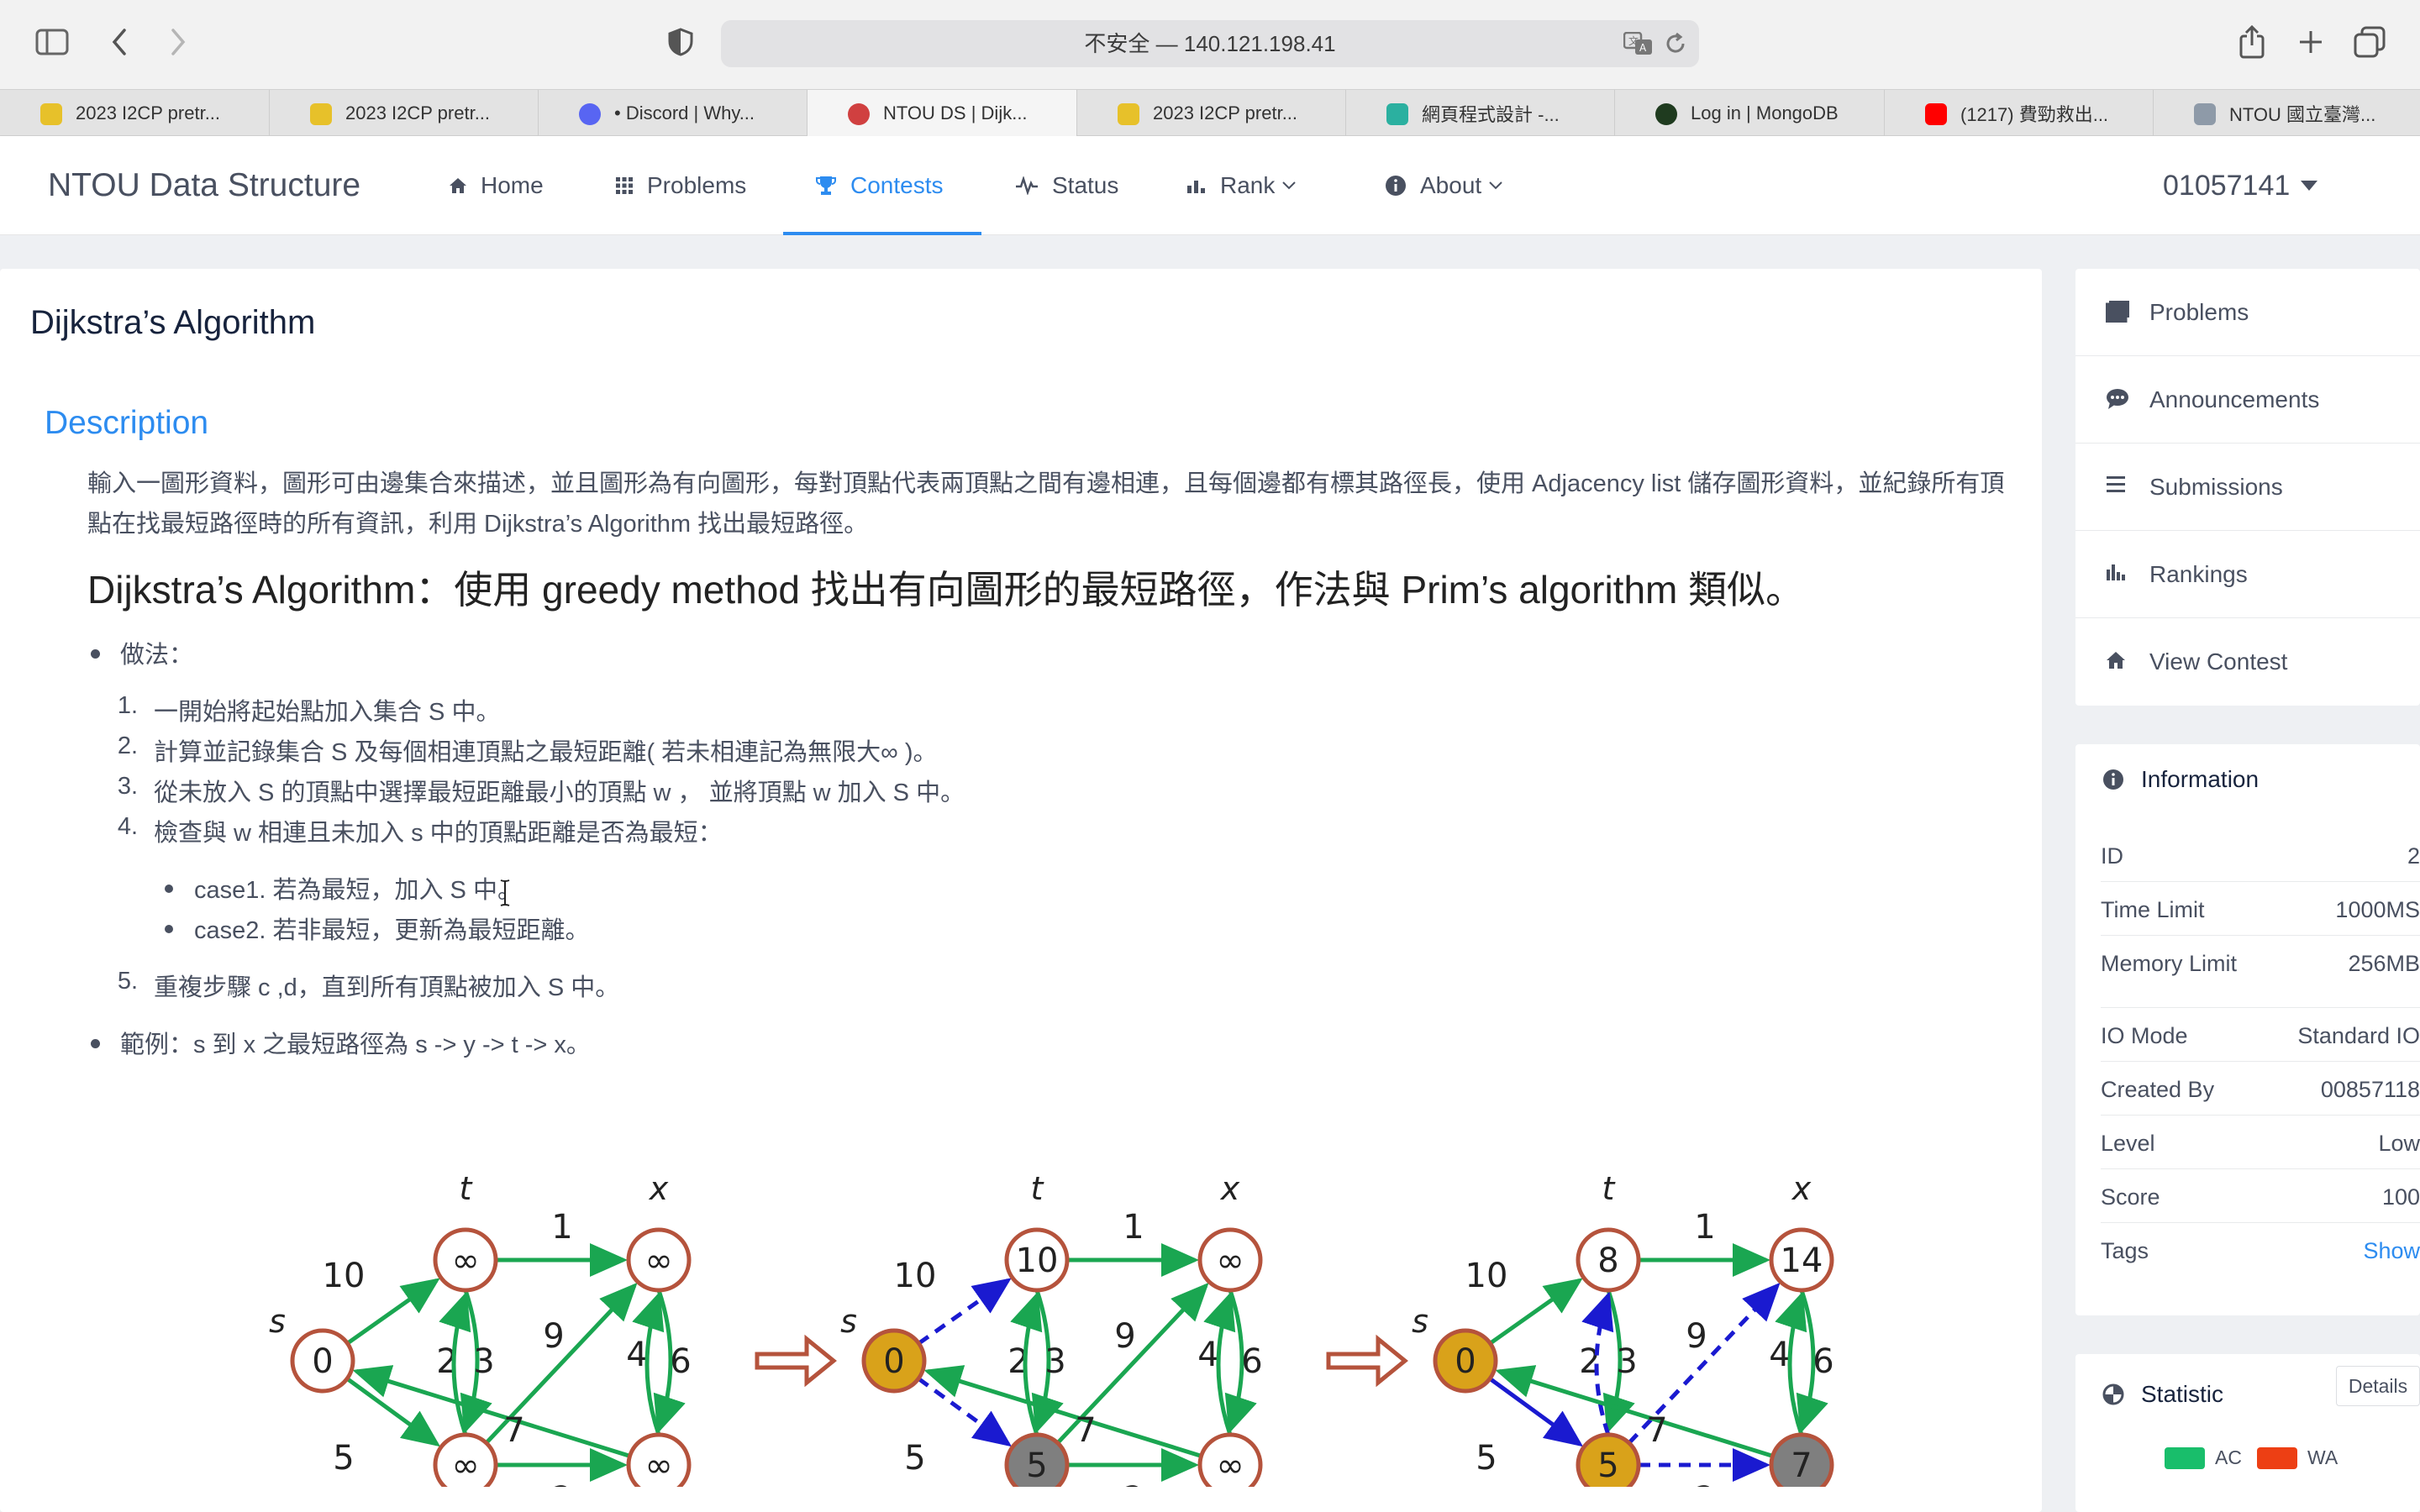  What do you see at coordinates (1066, 185) in the screenshot?
I see `nav-status: Status` at bounding box center [1066, 185].